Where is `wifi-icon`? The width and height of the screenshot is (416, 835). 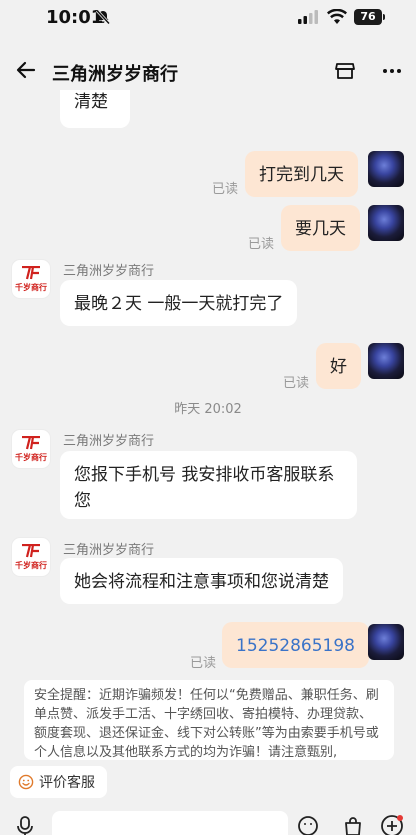
wifi-icon is located at coordinates (337, 16).